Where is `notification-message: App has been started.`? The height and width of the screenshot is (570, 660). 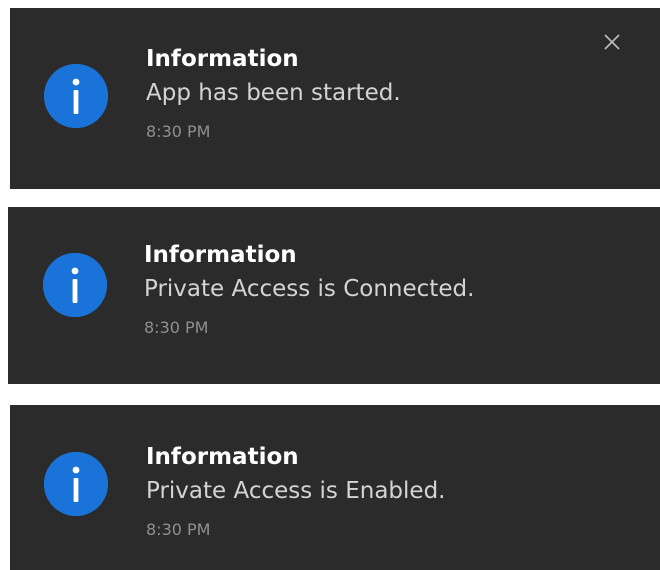 notification-message: App has been started. is located at coordinates (273, 93).